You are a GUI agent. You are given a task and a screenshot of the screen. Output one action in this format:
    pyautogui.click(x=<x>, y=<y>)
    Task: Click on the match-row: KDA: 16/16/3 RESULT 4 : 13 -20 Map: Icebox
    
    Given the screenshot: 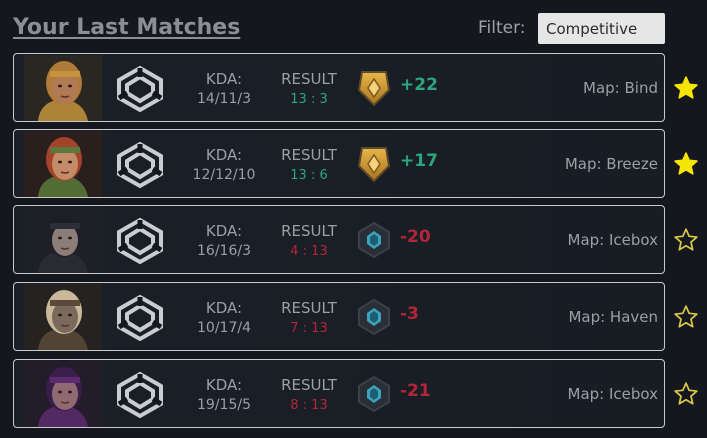 What is the action you would take?
    pyautogui.click(x=339, y=239)
    